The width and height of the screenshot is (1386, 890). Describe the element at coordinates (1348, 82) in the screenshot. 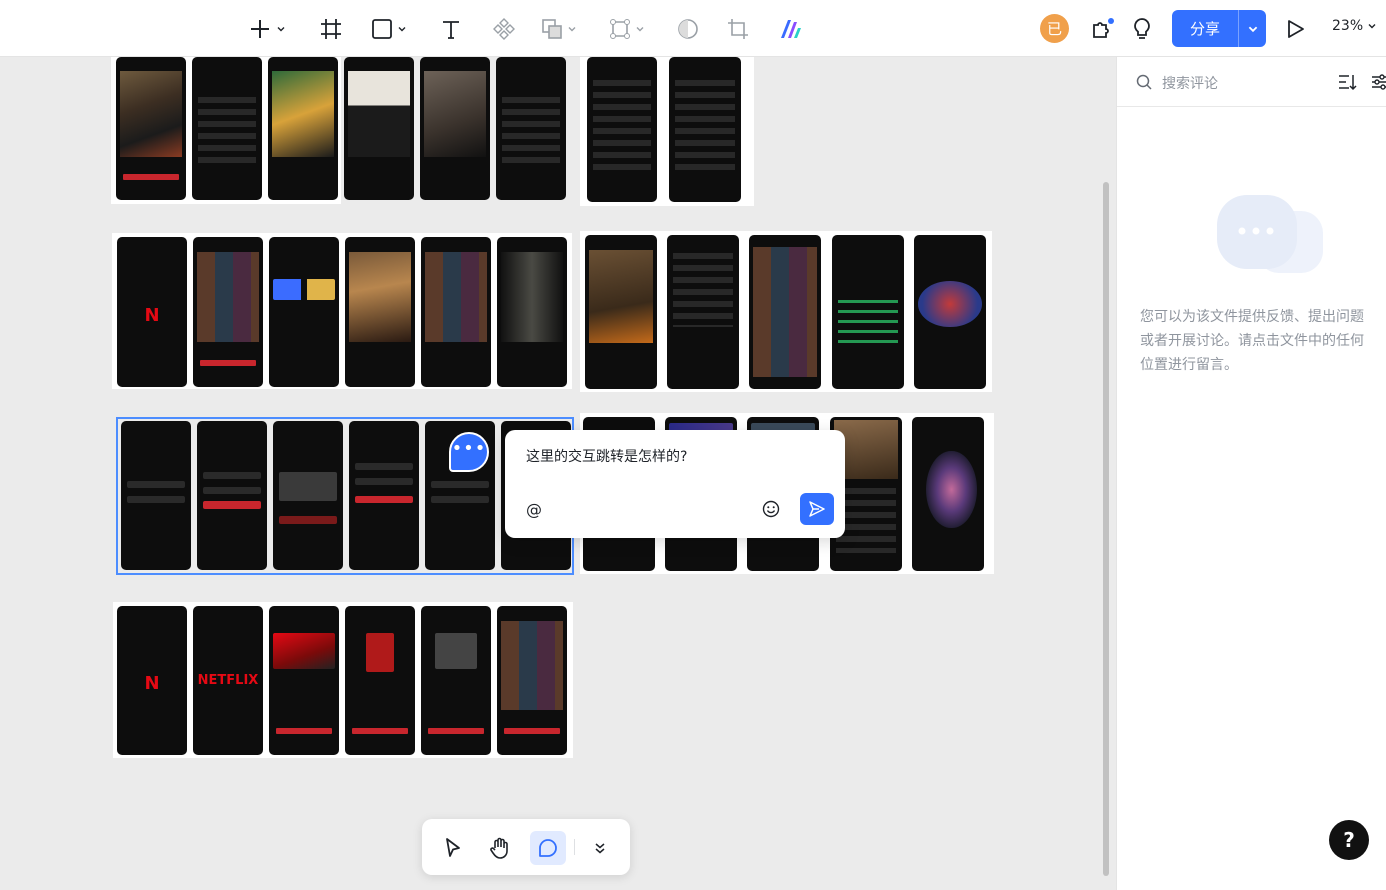

I see `sort-icon` at that location.